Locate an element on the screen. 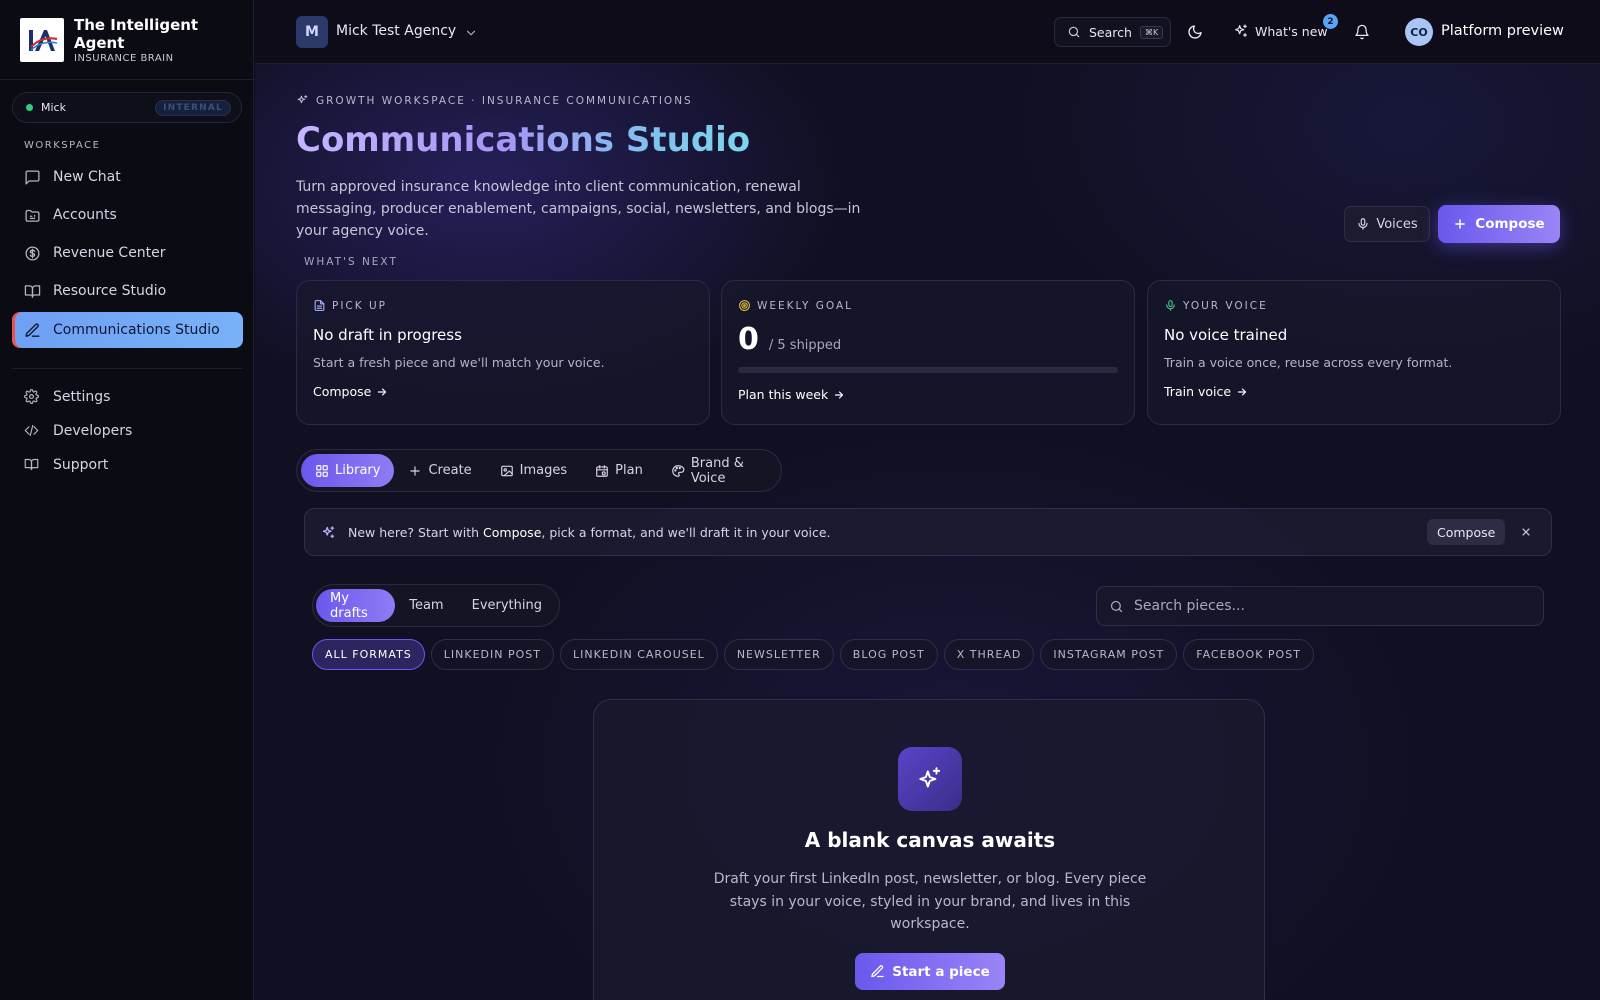  online-status-dot is located at coordinates (29, 107).